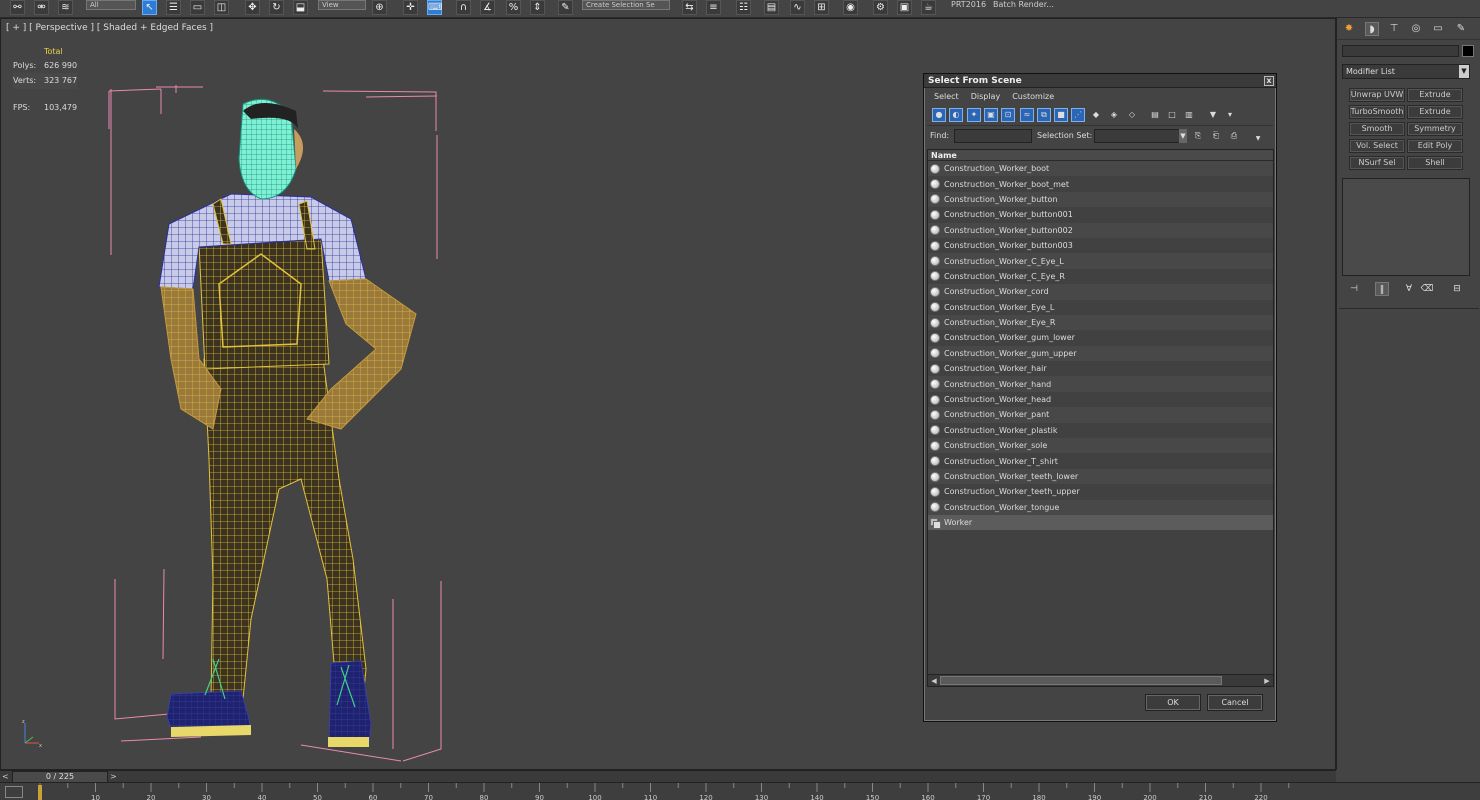  What do you see at coordinates (513, 7) in the screenshot?
I see `percent-snap-icon: %` at bounding box center [513, 7].